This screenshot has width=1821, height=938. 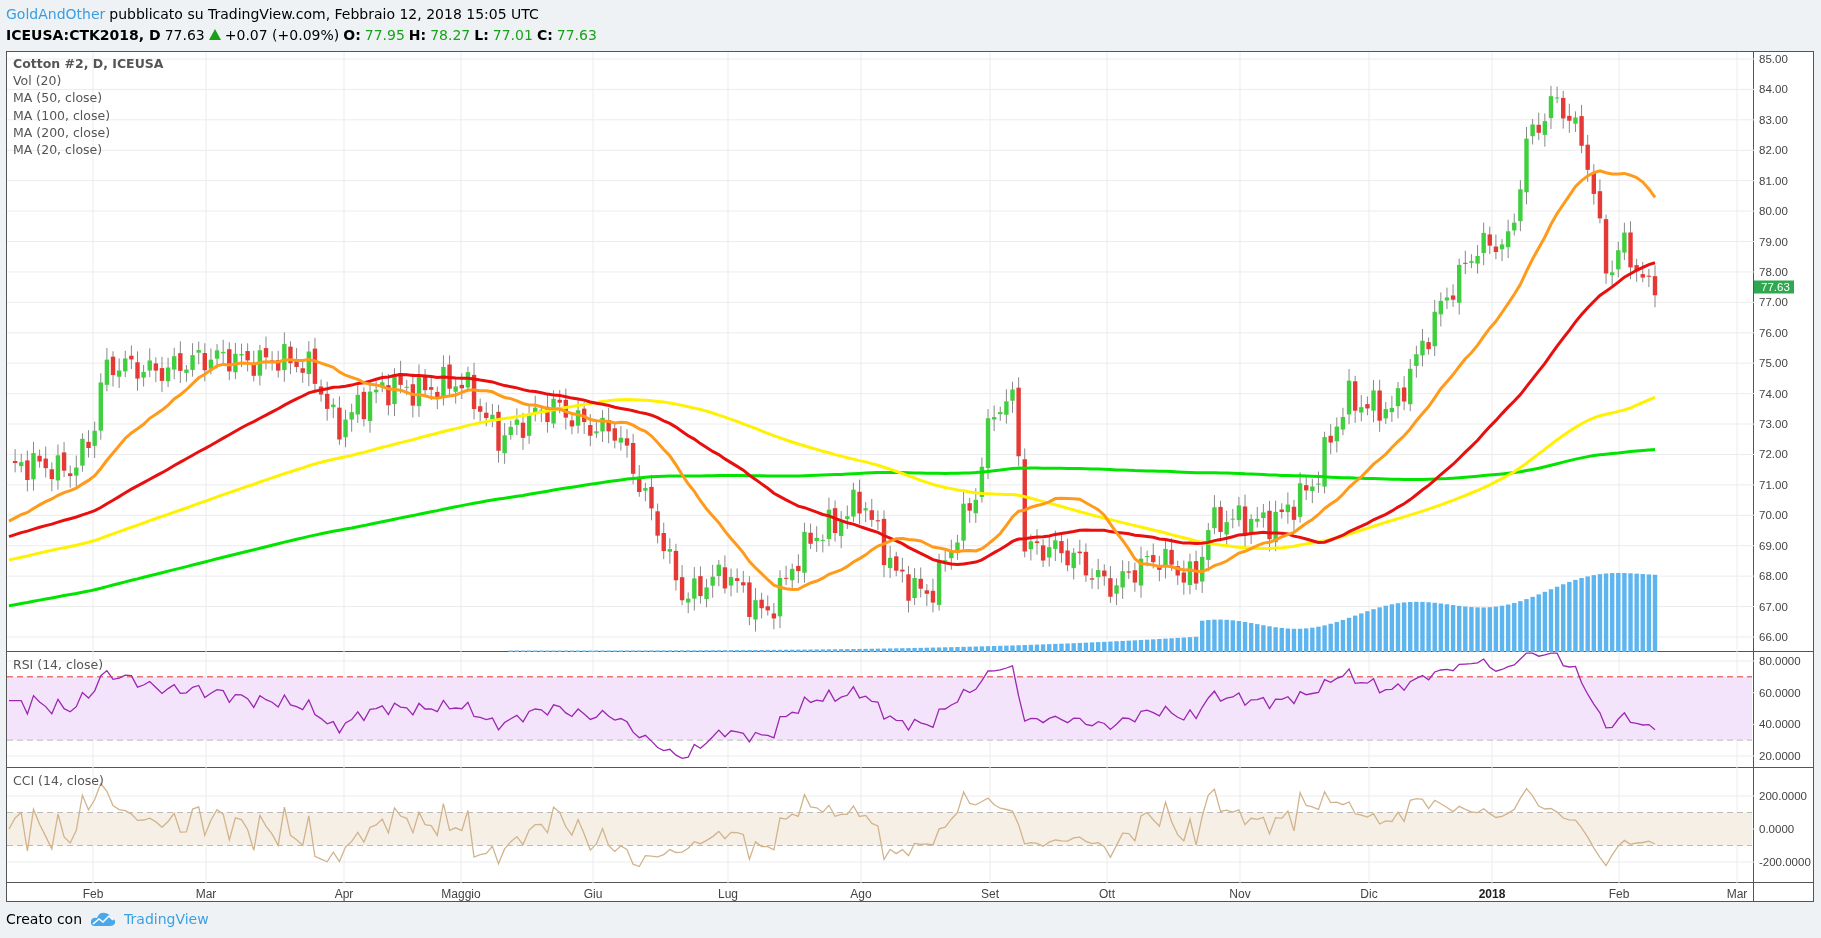 I want to click on ohlc-label: C:, so click(x=544, y=34).